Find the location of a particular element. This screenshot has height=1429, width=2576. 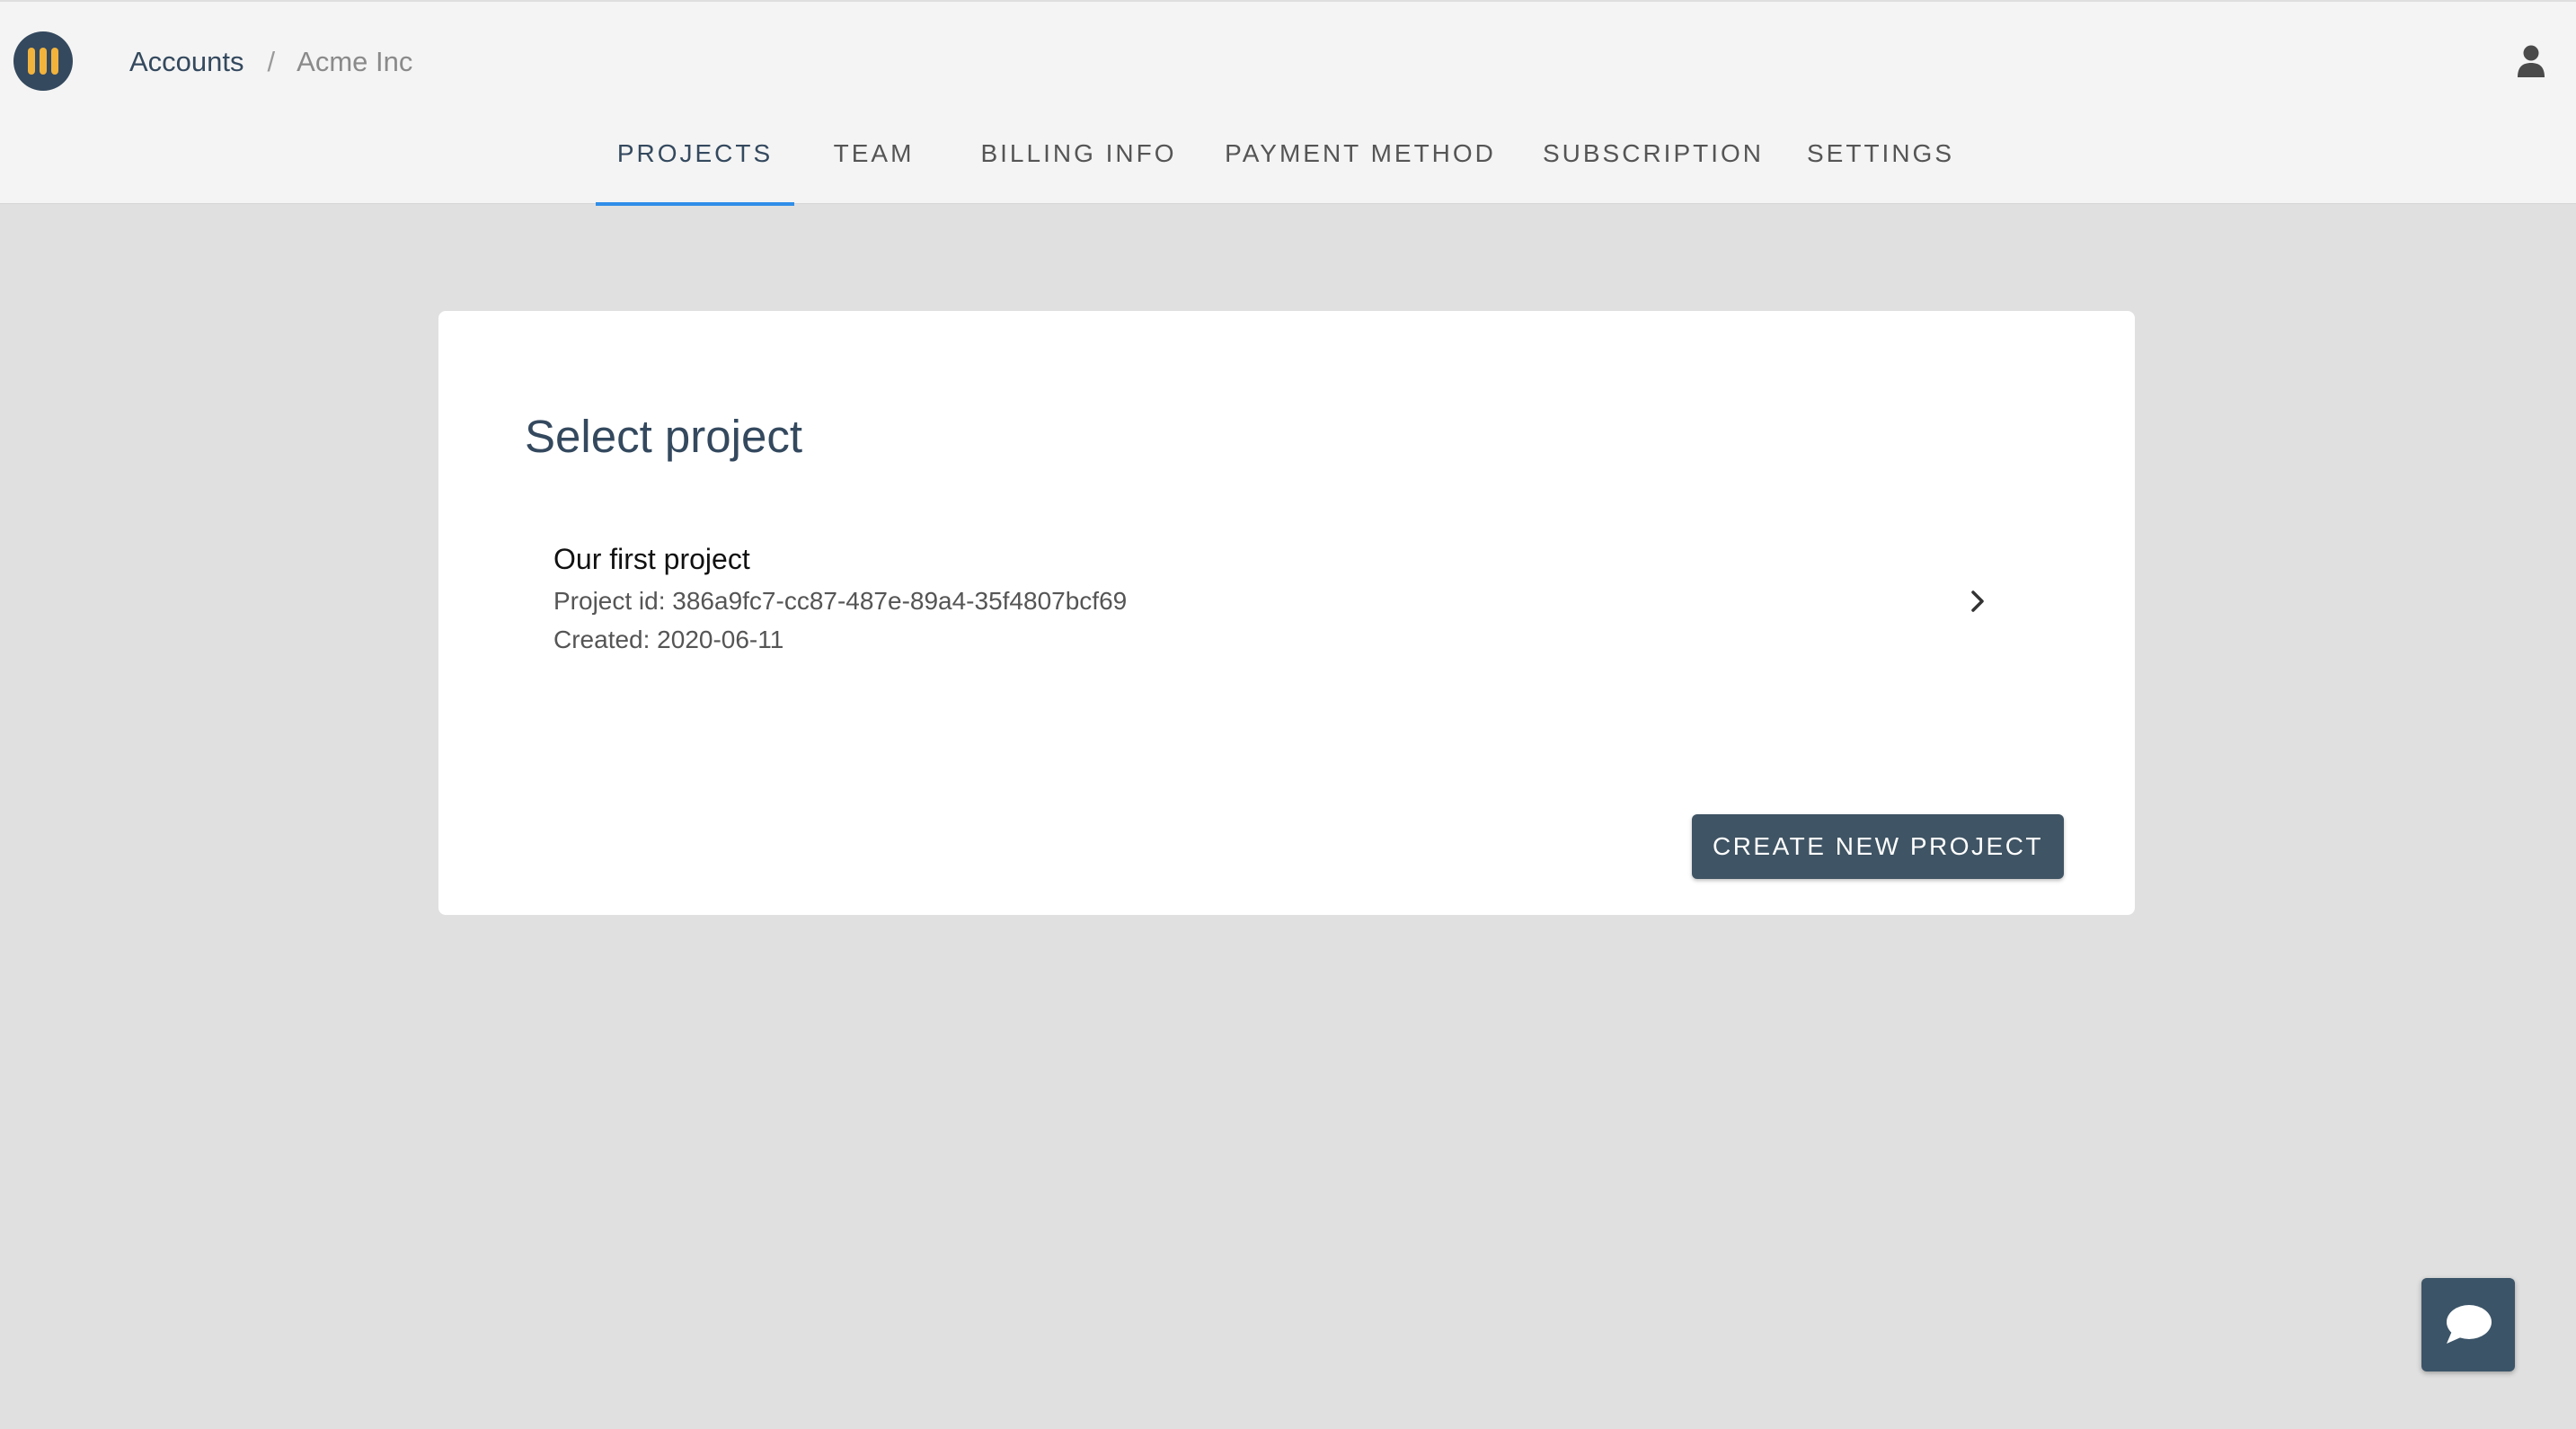

chat-bubble-icon is located at coordinates (2470, 1325).